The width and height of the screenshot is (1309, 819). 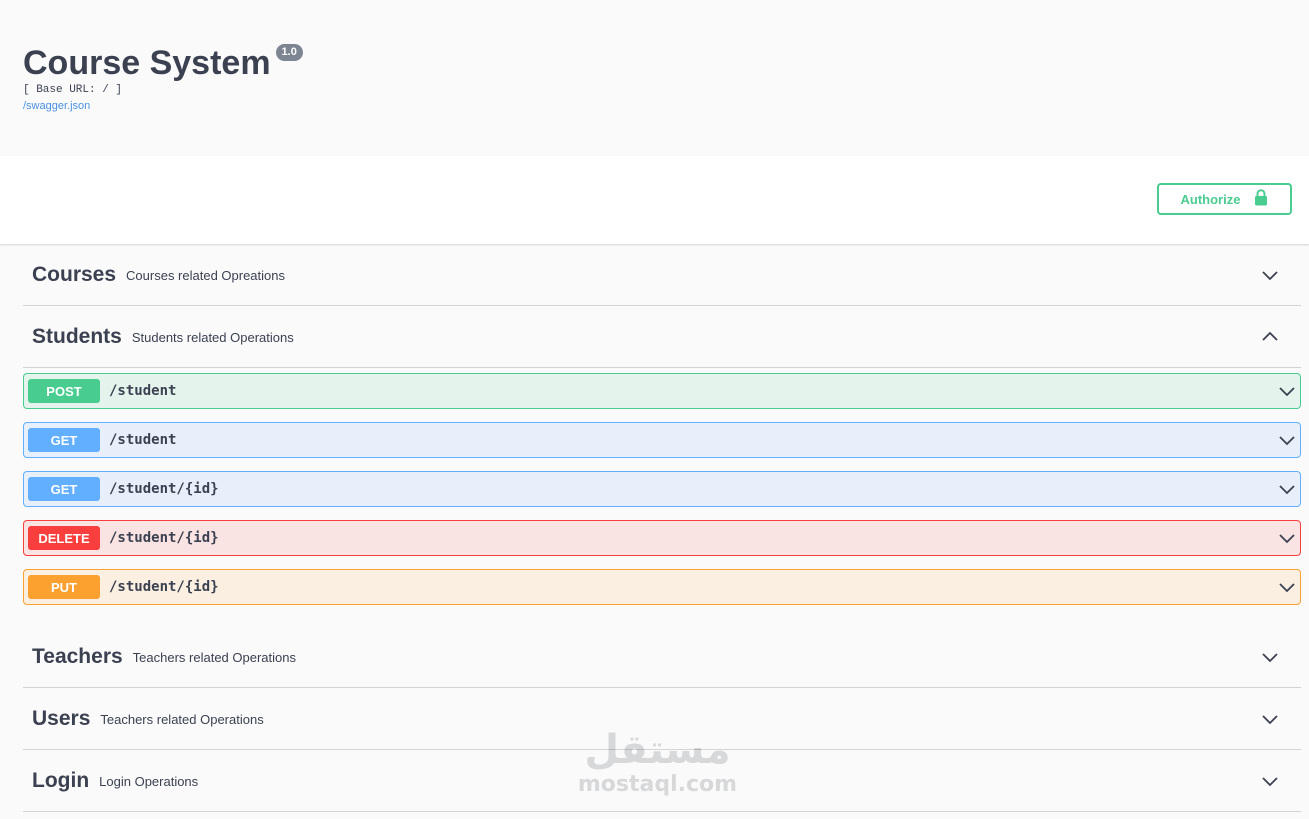 What do you see at coordinates (212, 337) in the screenshot?
I see `tag-description: Students related Operations` at bounding box center [212, 337].